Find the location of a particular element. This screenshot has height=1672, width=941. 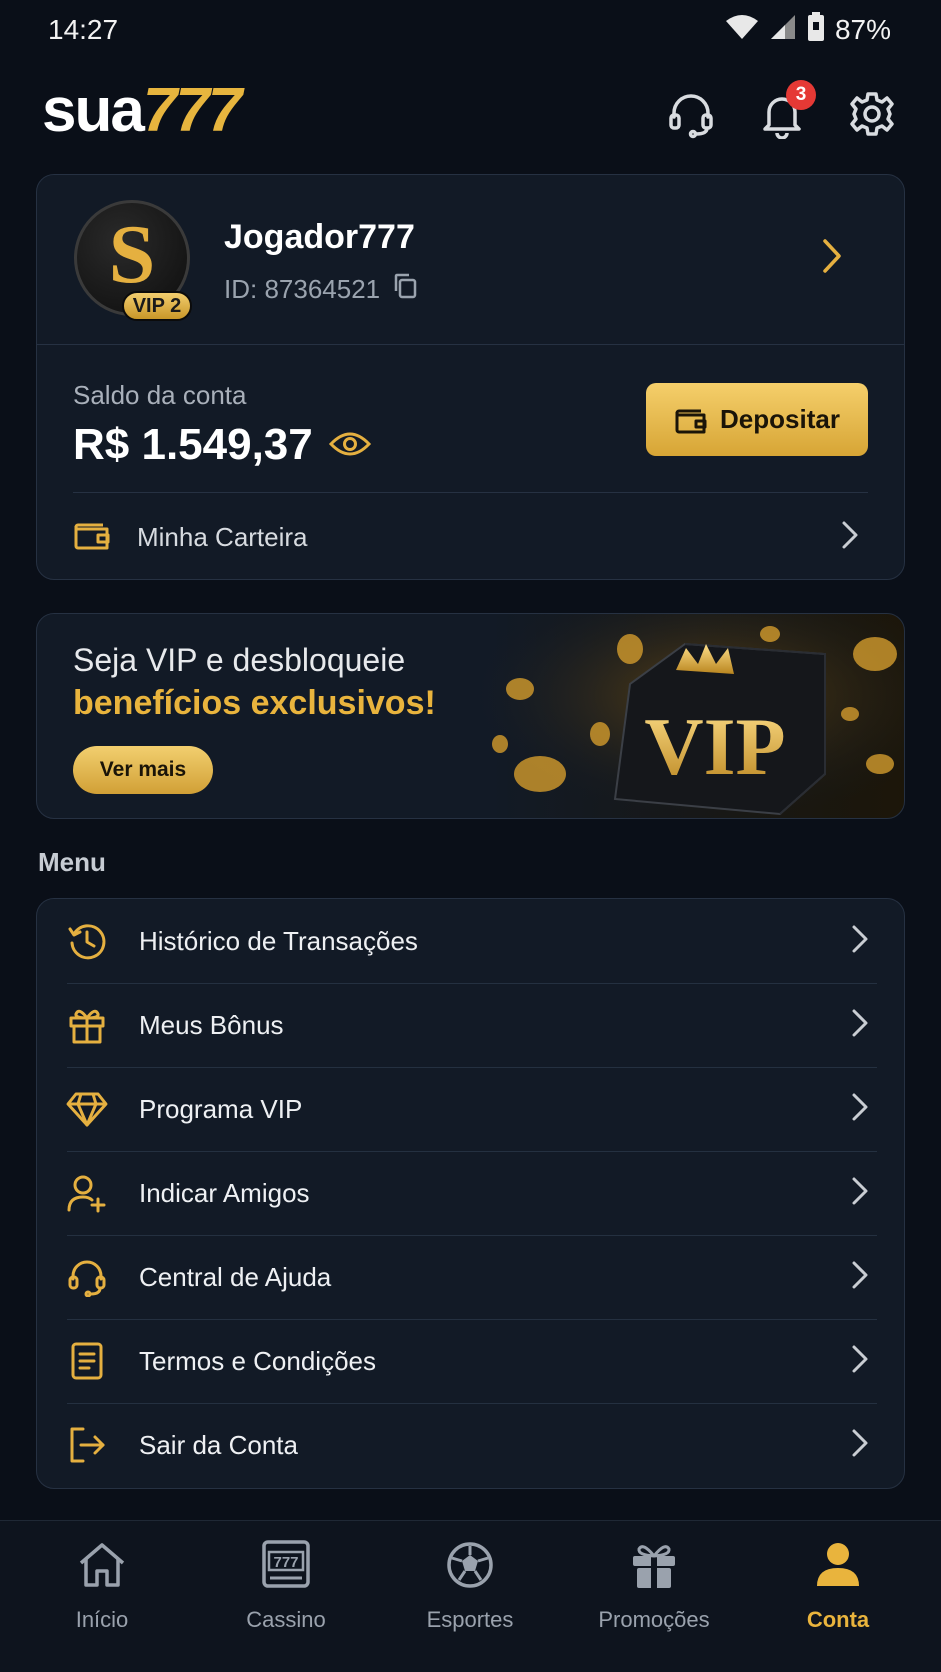

nav-label: Esportes is located at coordinates (470, 1619).